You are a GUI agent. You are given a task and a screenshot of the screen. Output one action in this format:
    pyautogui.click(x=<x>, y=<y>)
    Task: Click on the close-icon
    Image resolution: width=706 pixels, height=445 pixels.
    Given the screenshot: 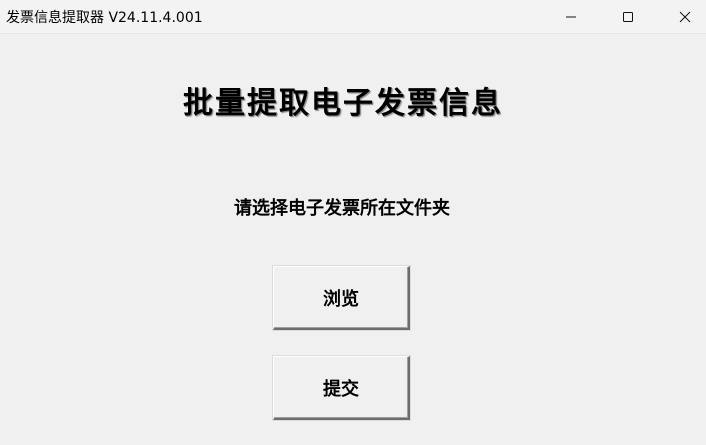 What is the action you would take?
    pyautogui.click(x=685, y=17)
    